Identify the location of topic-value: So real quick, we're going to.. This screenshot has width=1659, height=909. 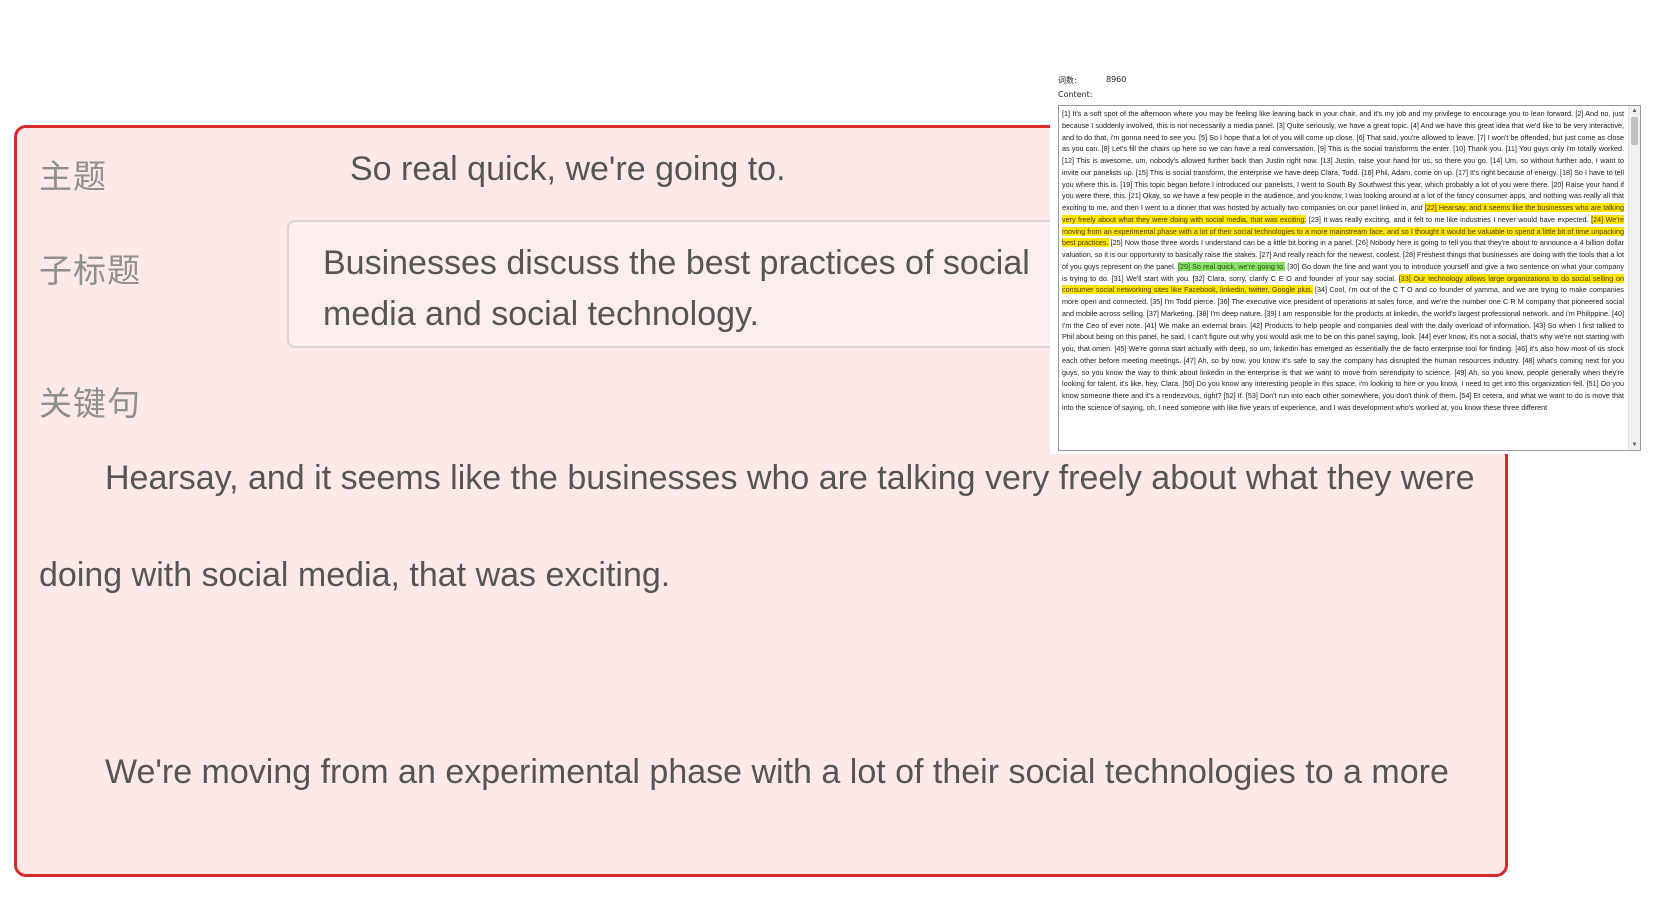
(568, 169).